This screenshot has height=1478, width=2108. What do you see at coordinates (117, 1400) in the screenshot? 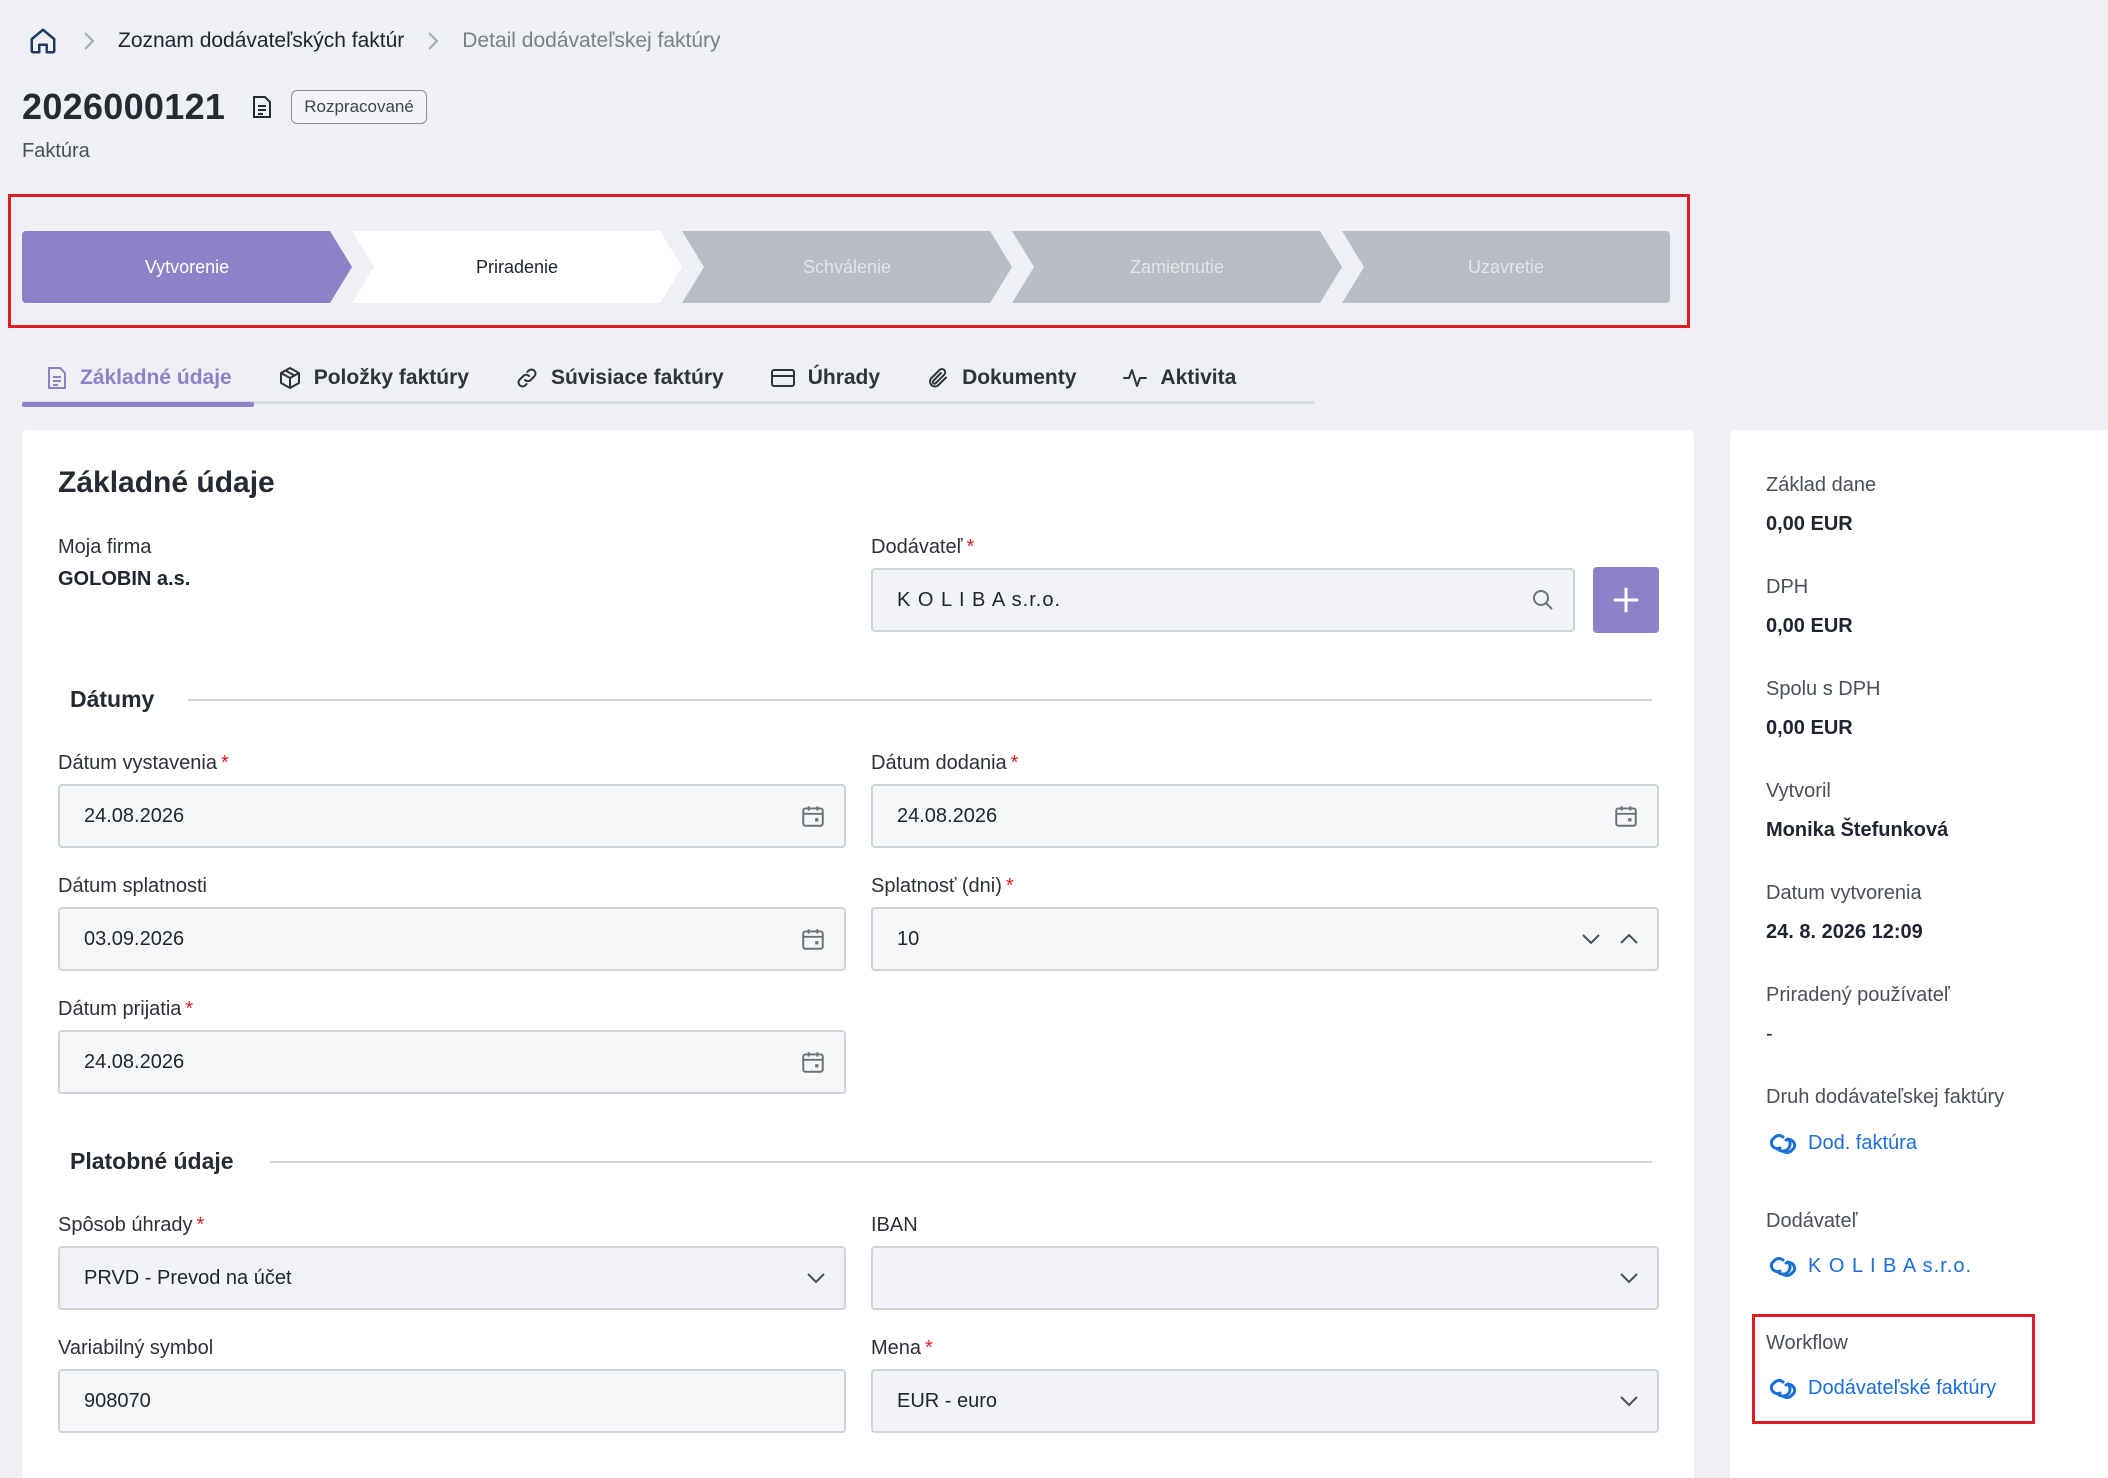
I see `variable-symbol-value: 908070` at bounding box center [117, 1400].